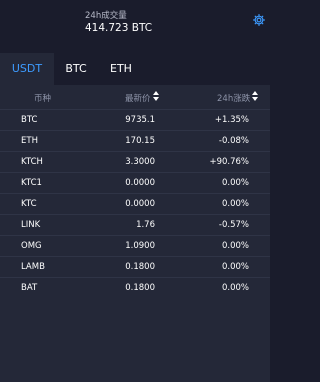 This screenshot has height=382, width=320. I want to click on sort-price-icon, so click(156, 97).